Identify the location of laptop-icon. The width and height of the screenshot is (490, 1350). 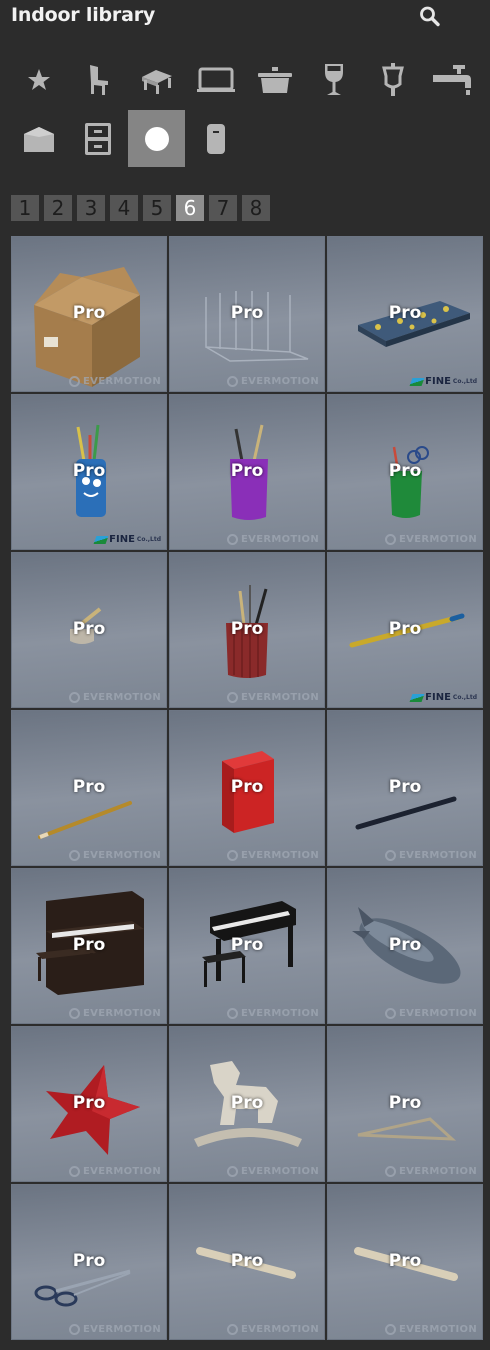
(215, 79).